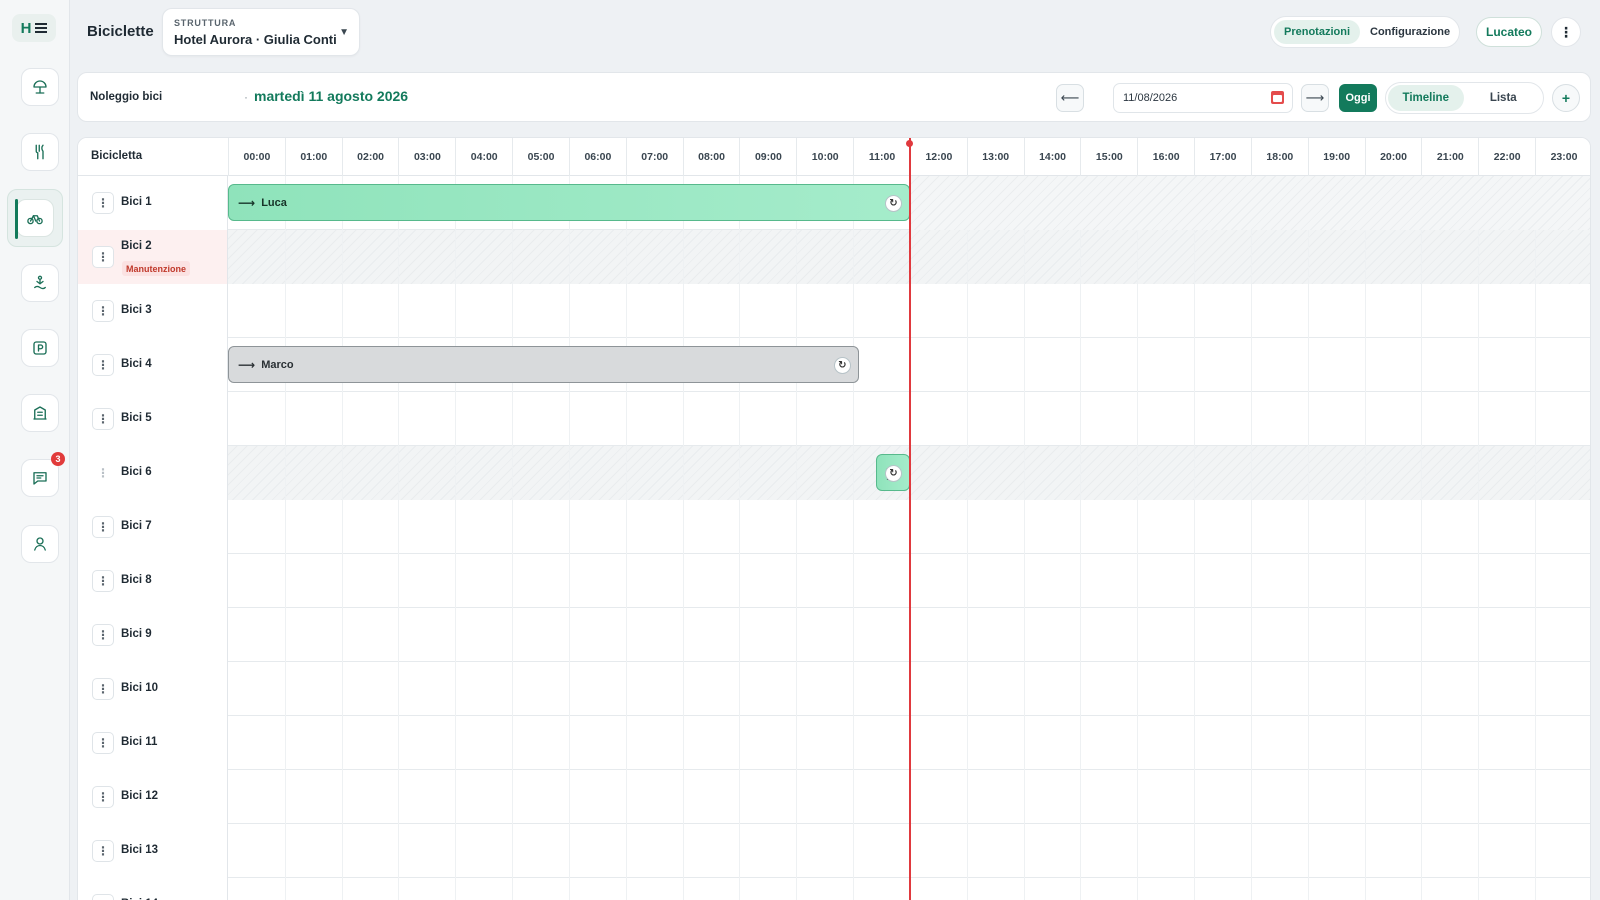 The width and height of the screenshot is (1600, 900). Describe the element at coordinates (40, 87) in the screenshot. I see `sidebar-item-beach` at that location.